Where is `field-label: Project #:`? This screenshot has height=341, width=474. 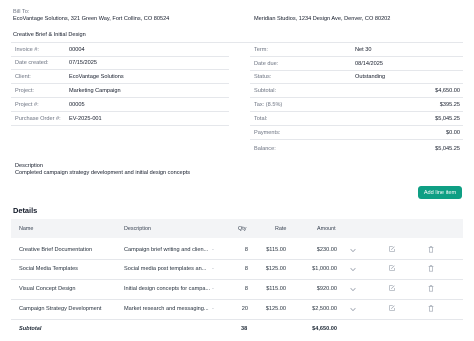
field-label: Project #: is located at coordinates (27, 105).